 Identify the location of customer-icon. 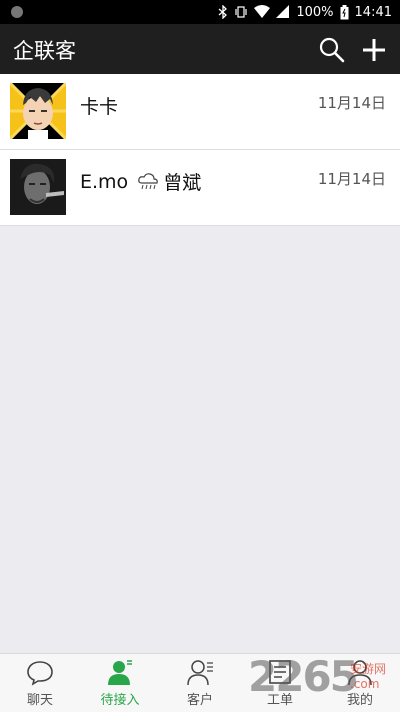
(200, 673).